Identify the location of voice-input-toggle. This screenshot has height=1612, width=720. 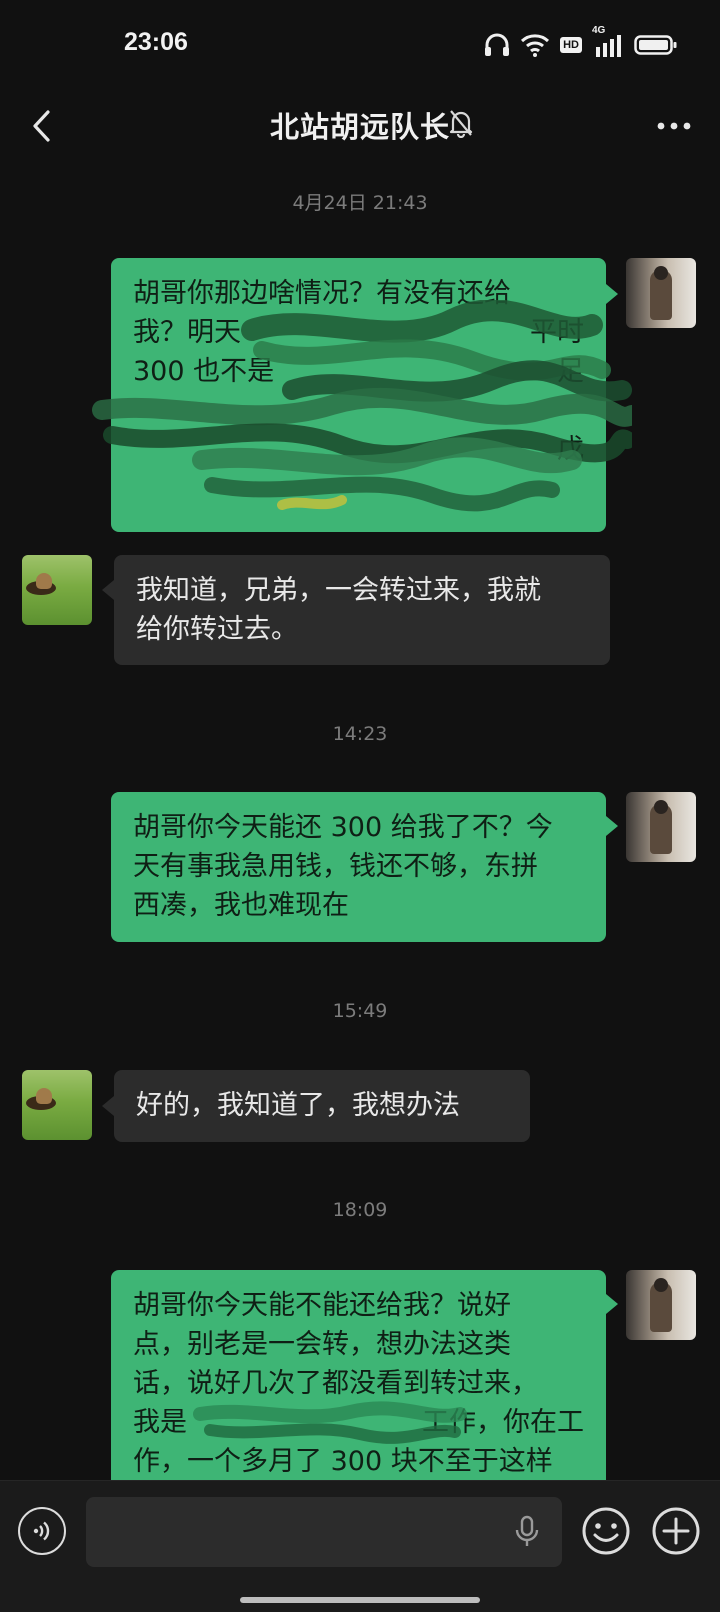
(42, 1531).